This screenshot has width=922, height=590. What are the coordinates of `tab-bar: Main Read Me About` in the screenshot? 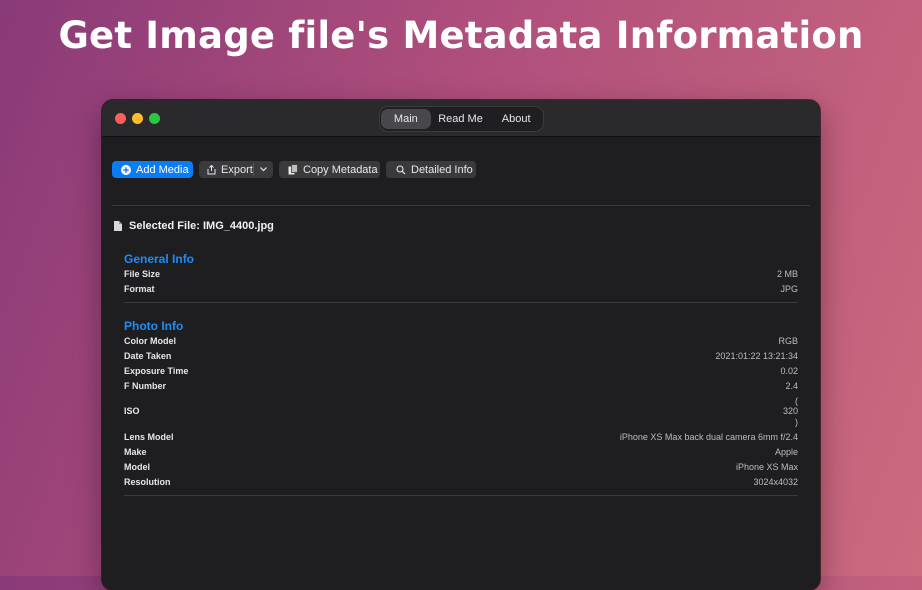 It's located at (461, 119).